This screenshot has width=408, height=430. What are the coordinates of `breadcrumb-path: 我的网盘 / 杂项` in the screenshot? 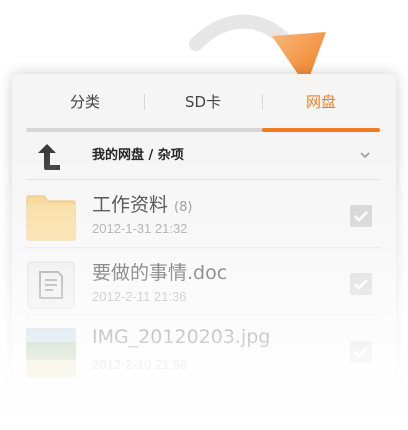 It's located at (138, 155).